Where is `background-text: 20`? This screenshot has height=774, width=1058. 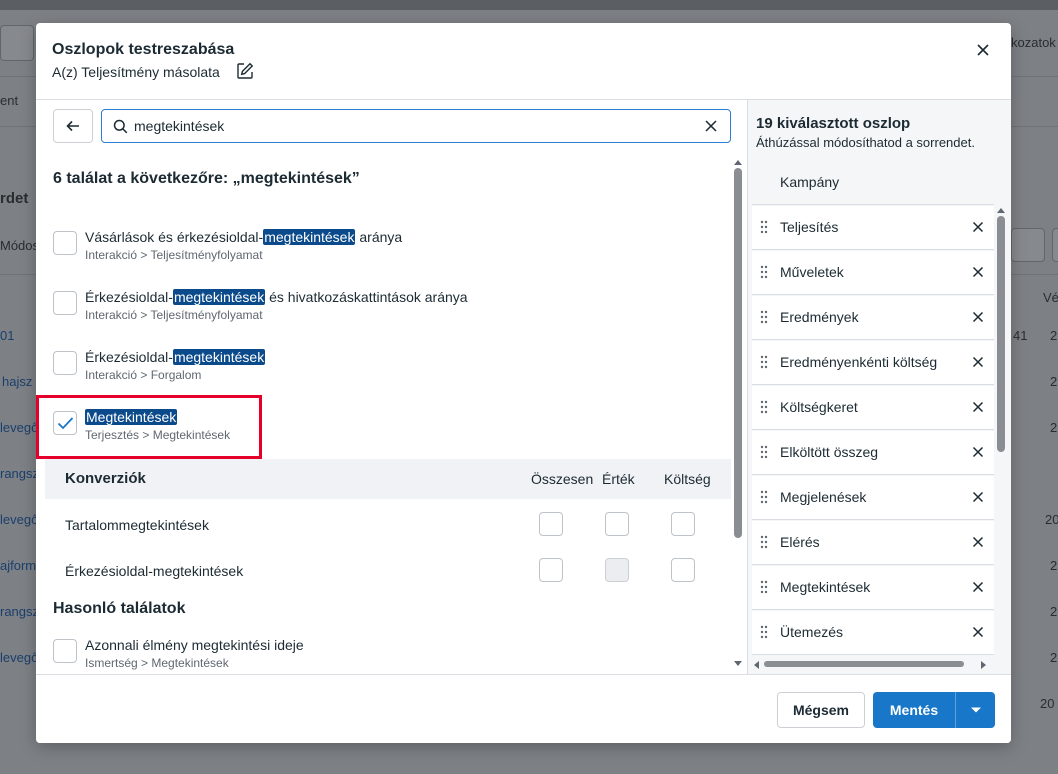 background-text: 20 is located at coordinates (1051, 519).